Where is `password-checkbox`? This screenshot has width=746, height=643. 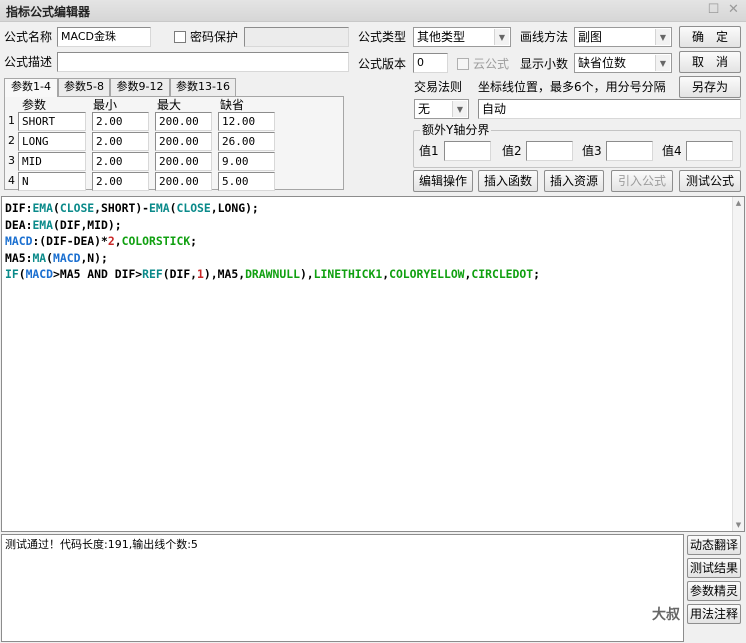 password-checkbox is located at coordinates (180, 37).